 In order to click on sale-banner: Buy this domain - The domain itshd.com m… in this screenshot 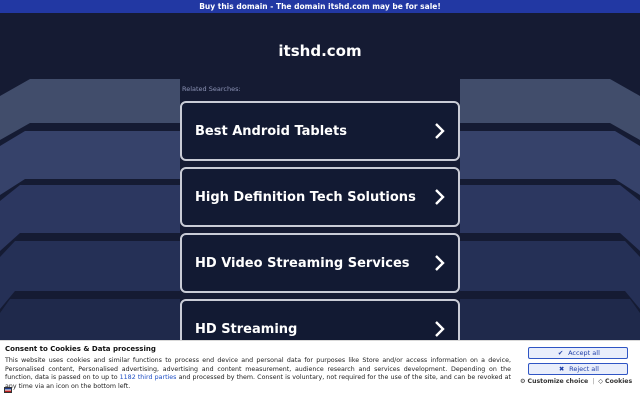, I will do `click(320, 6)`.